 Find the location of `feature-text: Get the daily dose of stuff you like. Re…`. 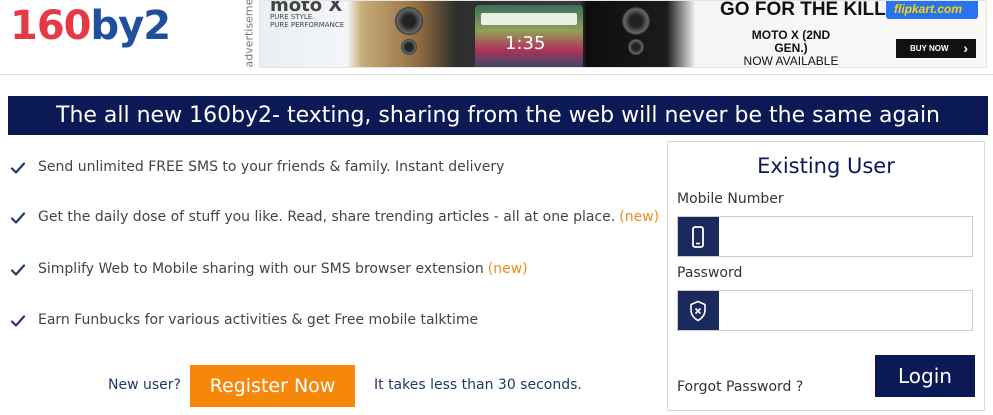

feature-text: Get the daily dose of stuff you like. Re… is located at coordinates (349, 217).